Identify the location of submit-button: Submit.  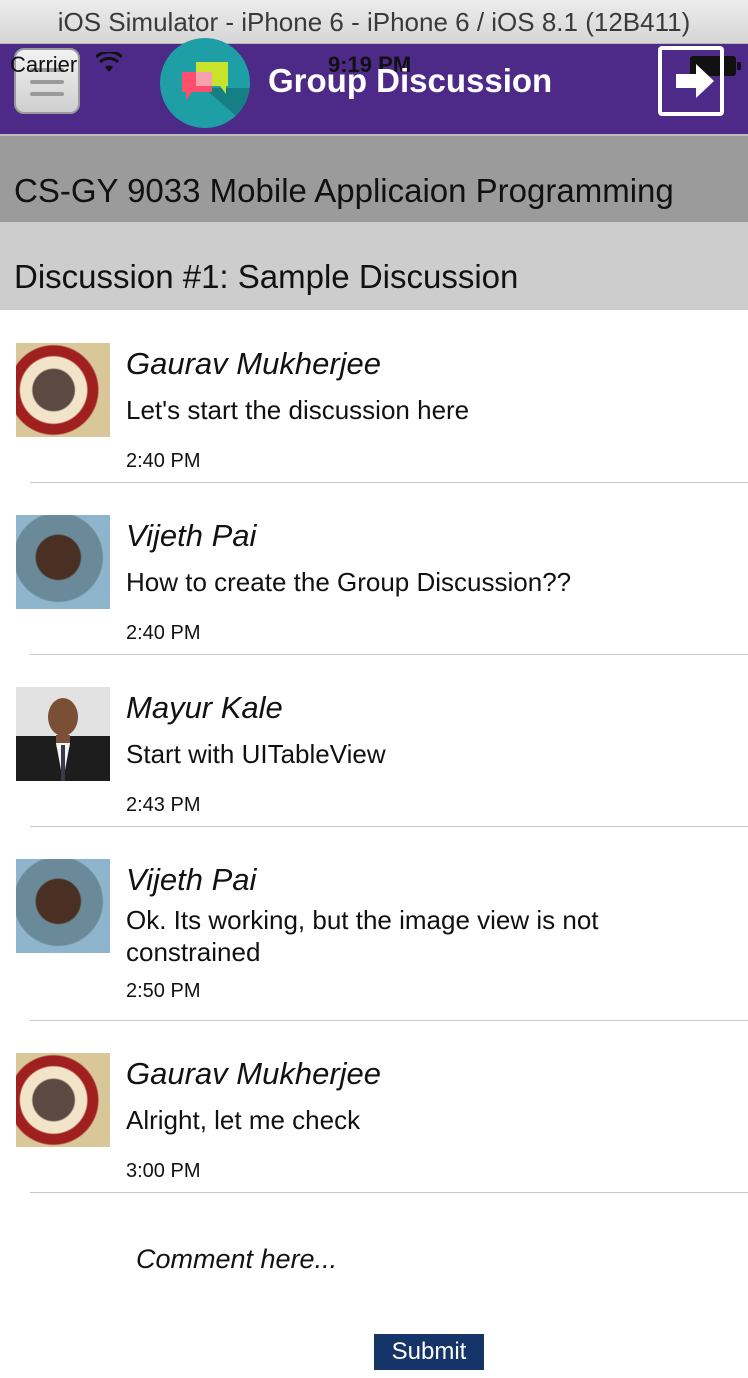
(429, 1352).